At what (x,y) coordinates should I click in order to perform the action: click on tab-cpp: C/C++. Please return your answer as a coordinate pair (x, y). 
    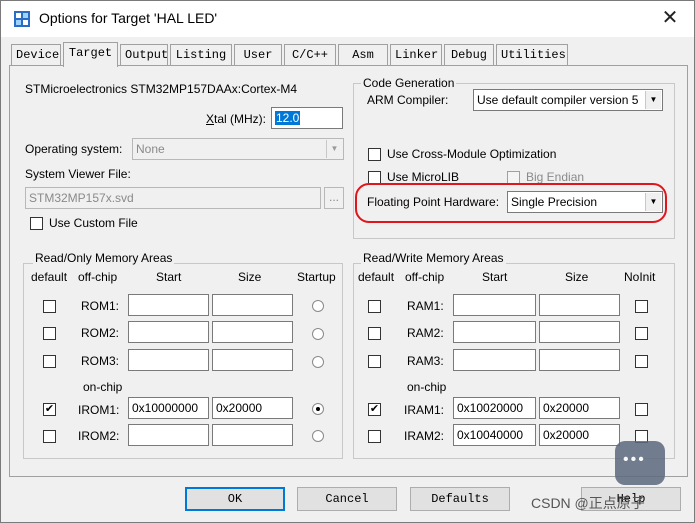
    Looking at the image, I should click on (310, 55).